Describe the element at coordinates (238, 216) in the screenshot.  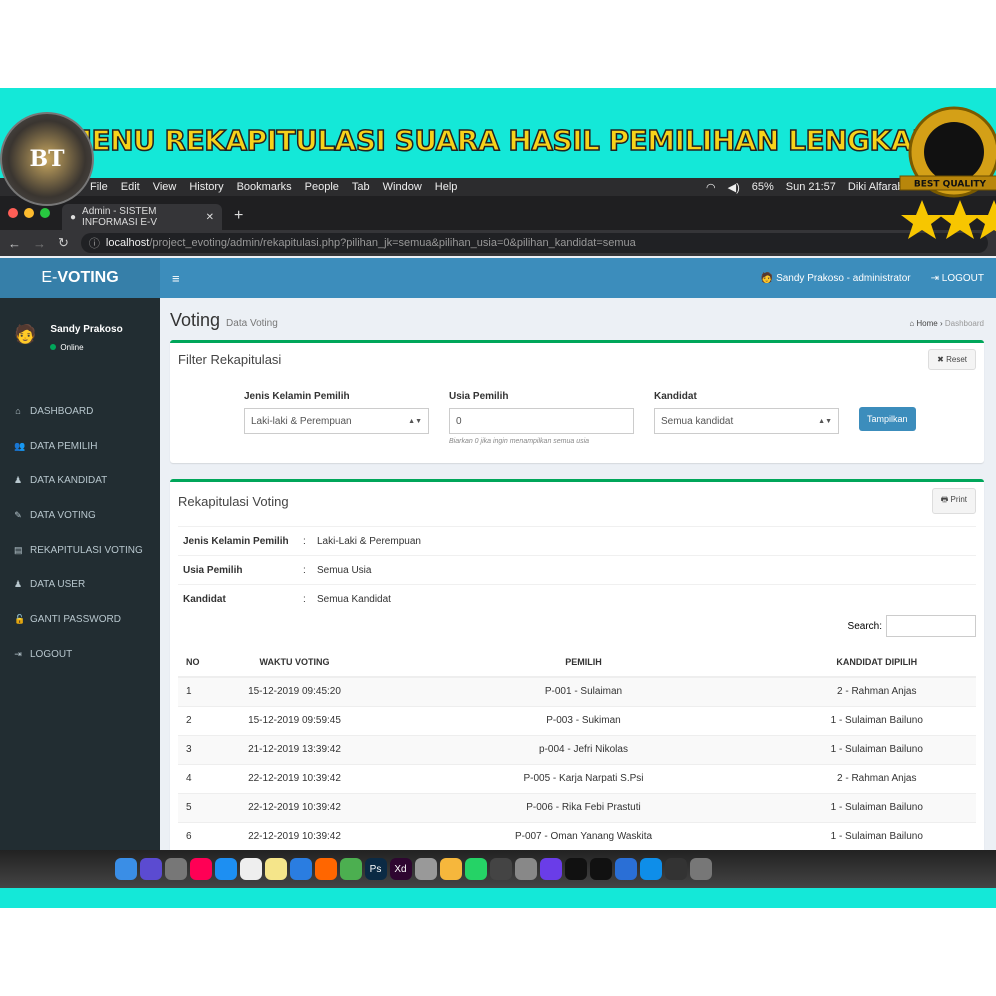
I see `new-tab-icon: +` at that location.